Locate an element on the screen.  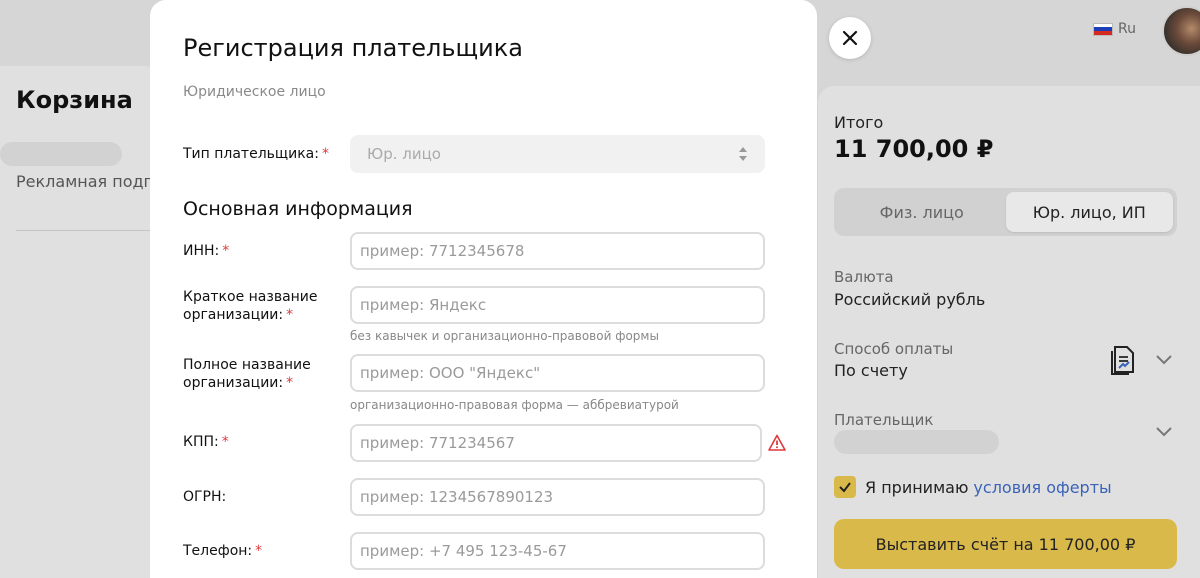
full-name-label: Полное название организации: * is located at coordinates (247, 374).